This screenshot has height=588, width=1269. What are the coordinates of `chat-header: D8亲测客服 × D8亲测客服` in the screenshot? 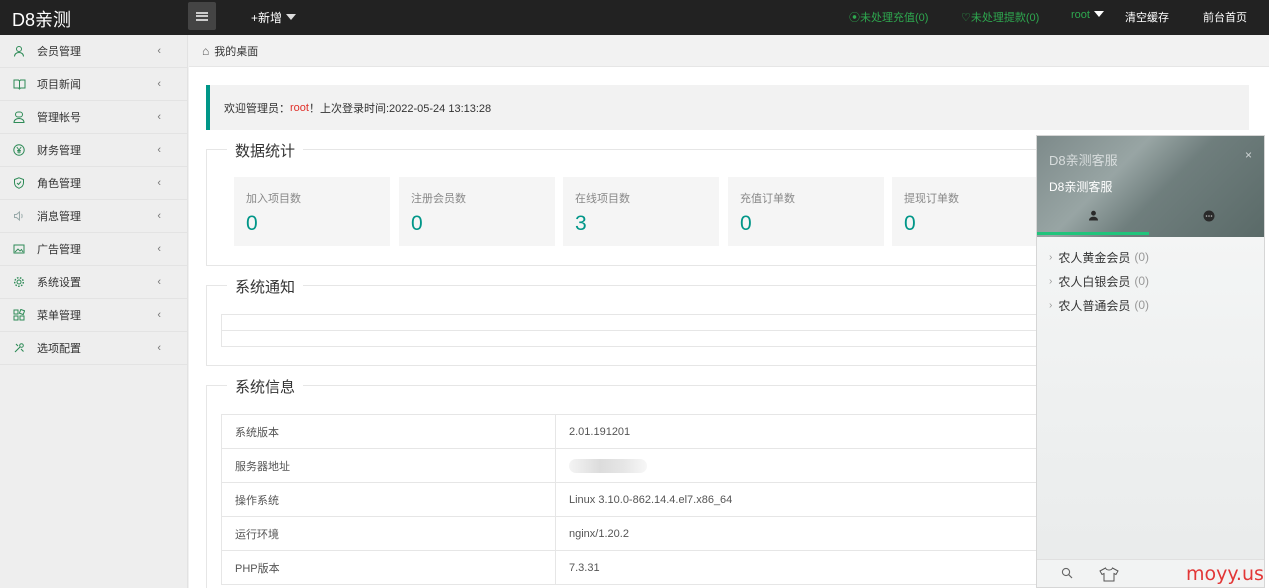 It's located at (1150, 186).